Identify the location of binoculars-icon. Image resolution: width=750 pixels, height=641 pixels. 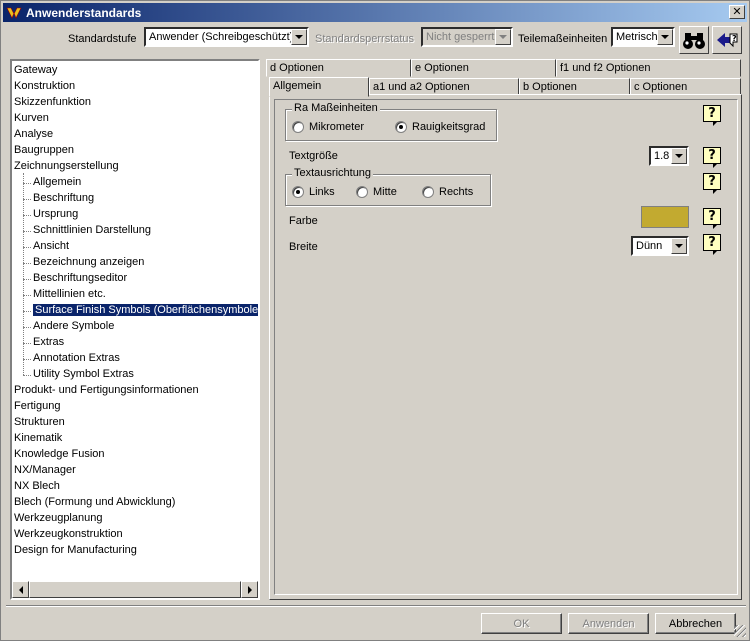
(694, 41).